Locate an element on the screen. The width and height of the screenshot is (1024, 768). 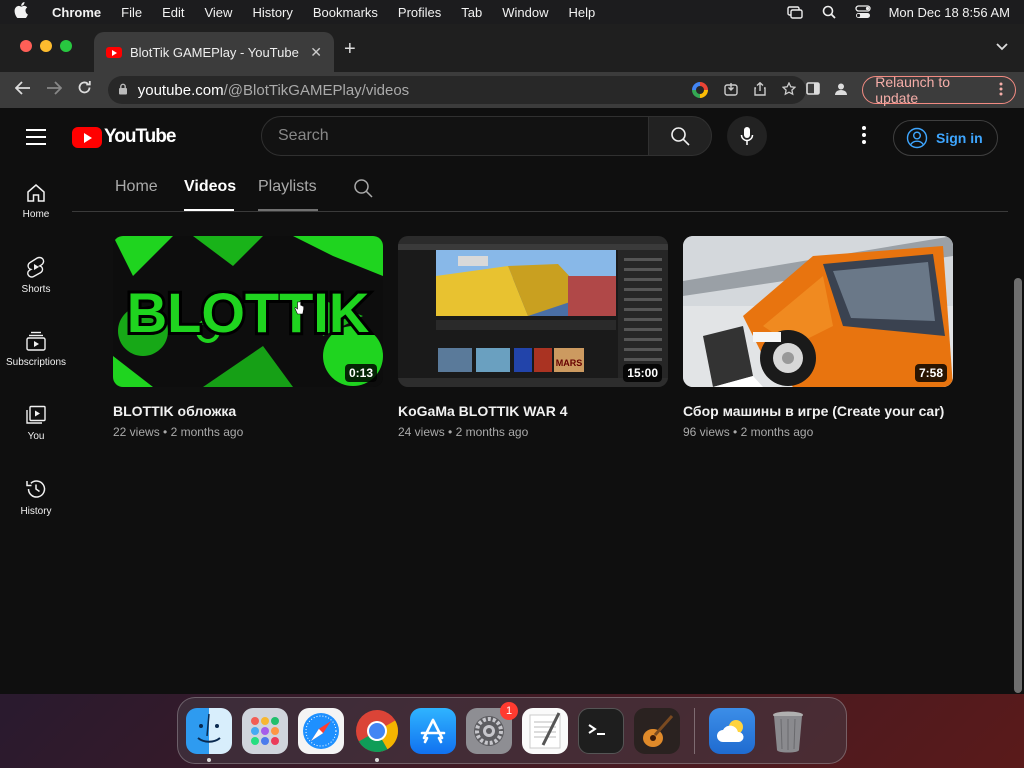
you-library-icon is located at coordinates (36, 414).